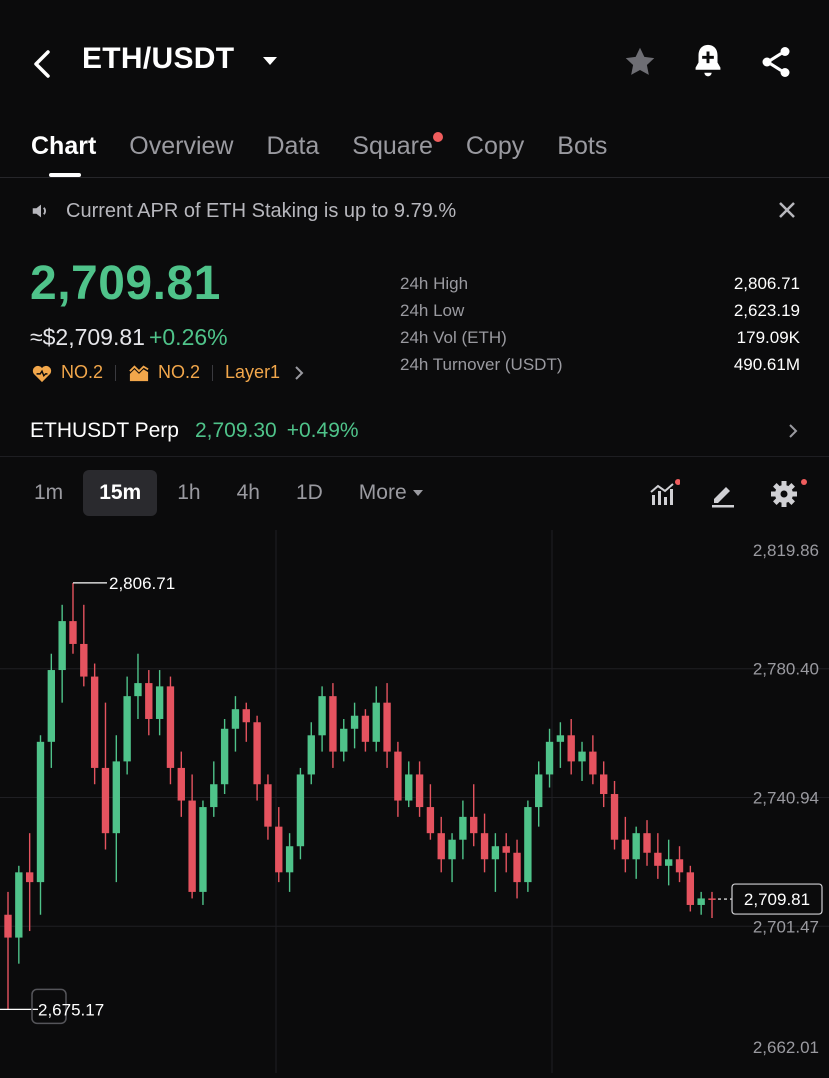 Image resolution: width=829 pixels, height=1078 pixels. Describe the element at coordinates (664, 496) in the screenshot. I see `indicators-button` at that location.